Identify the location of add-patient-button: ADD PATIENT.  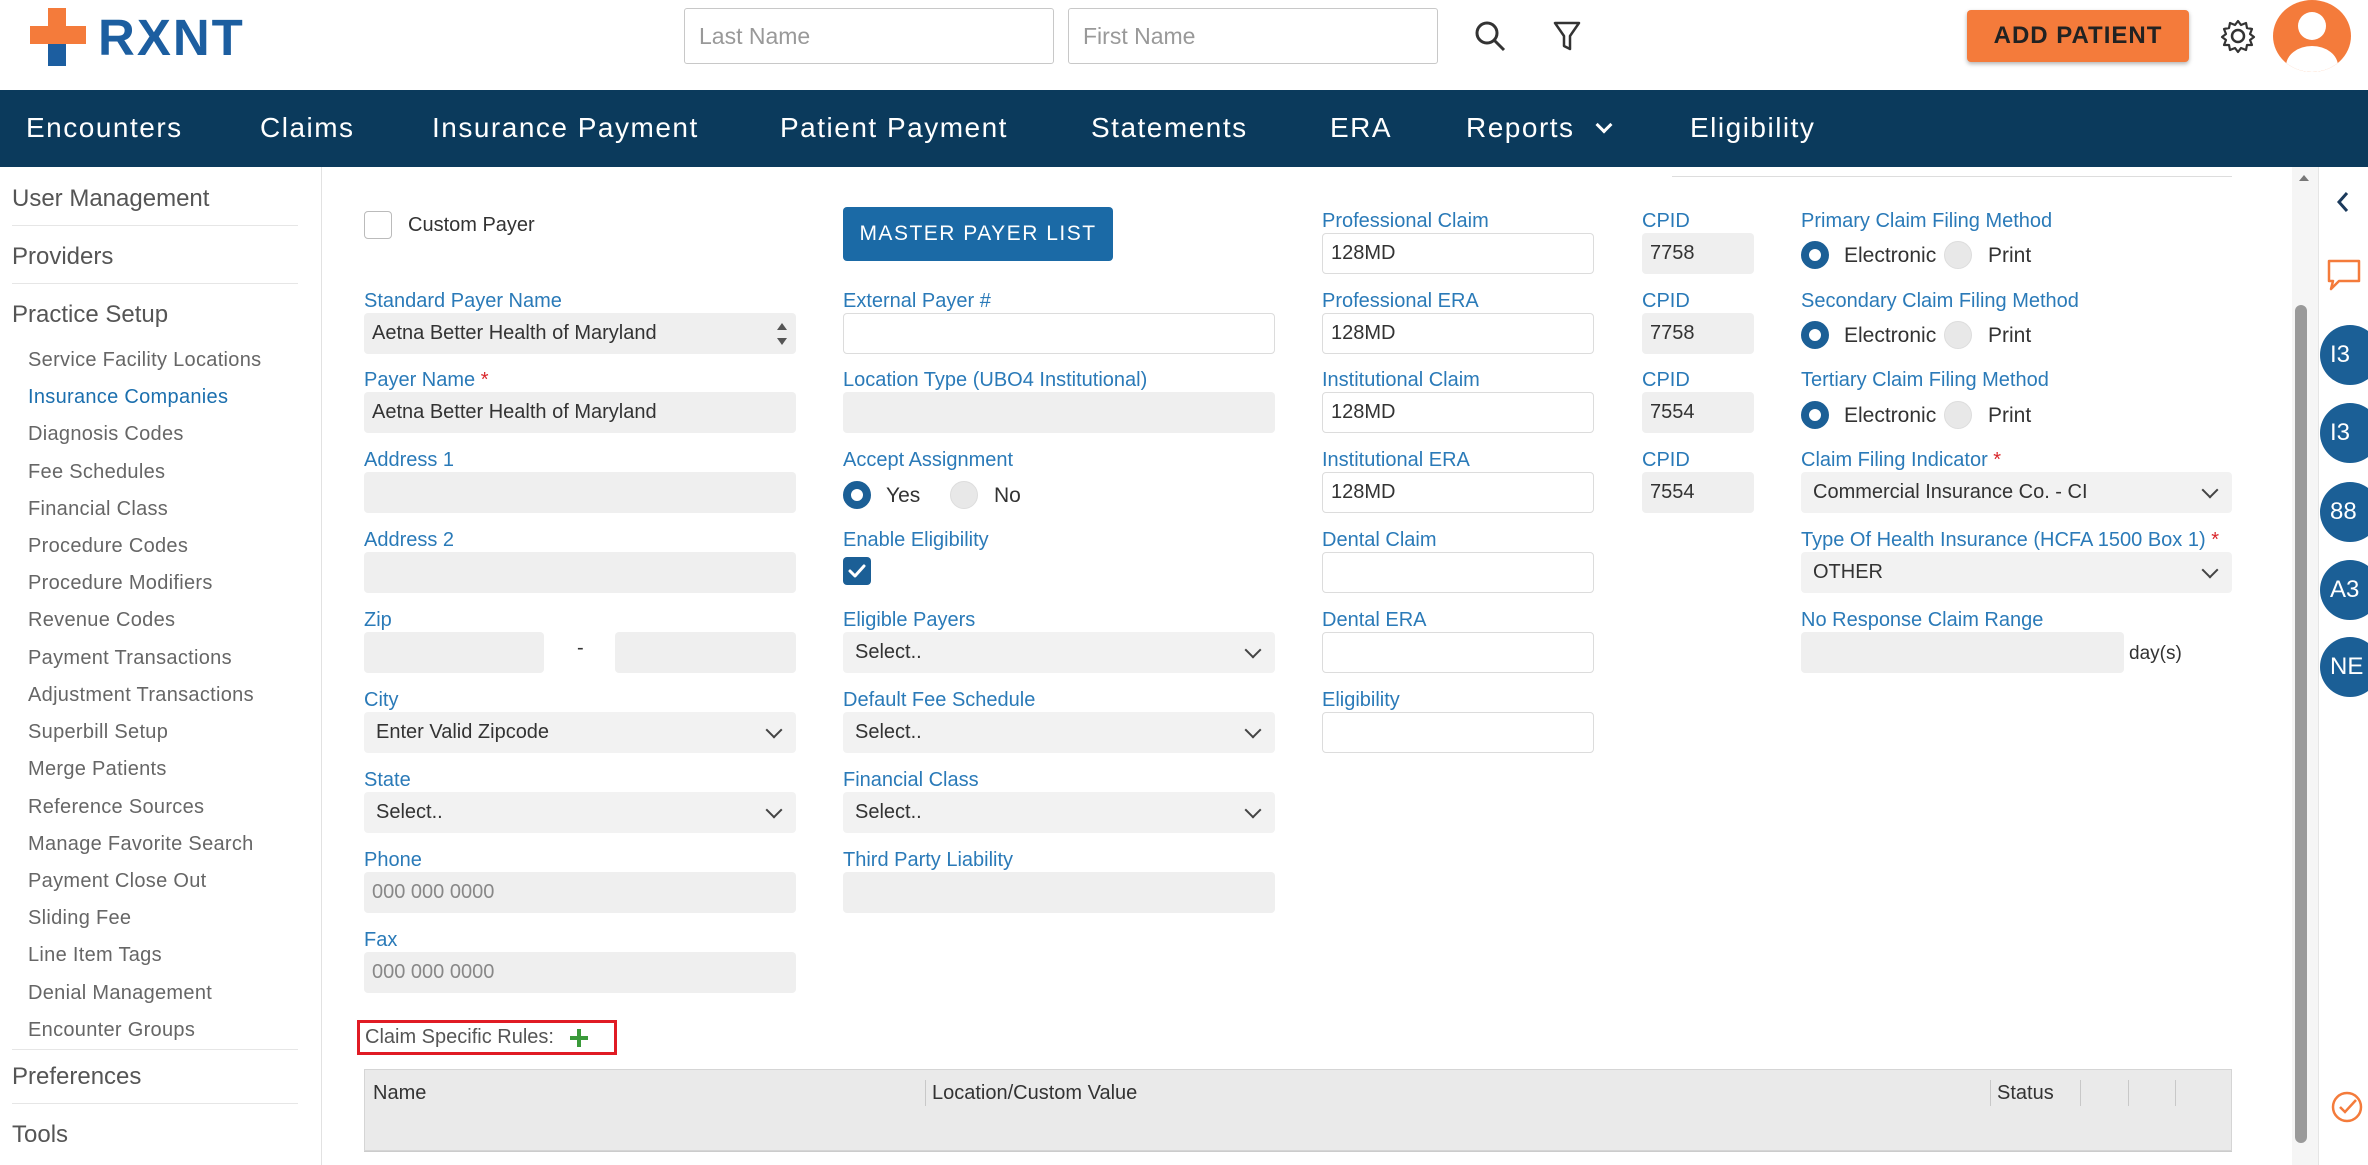
(2078, 36).